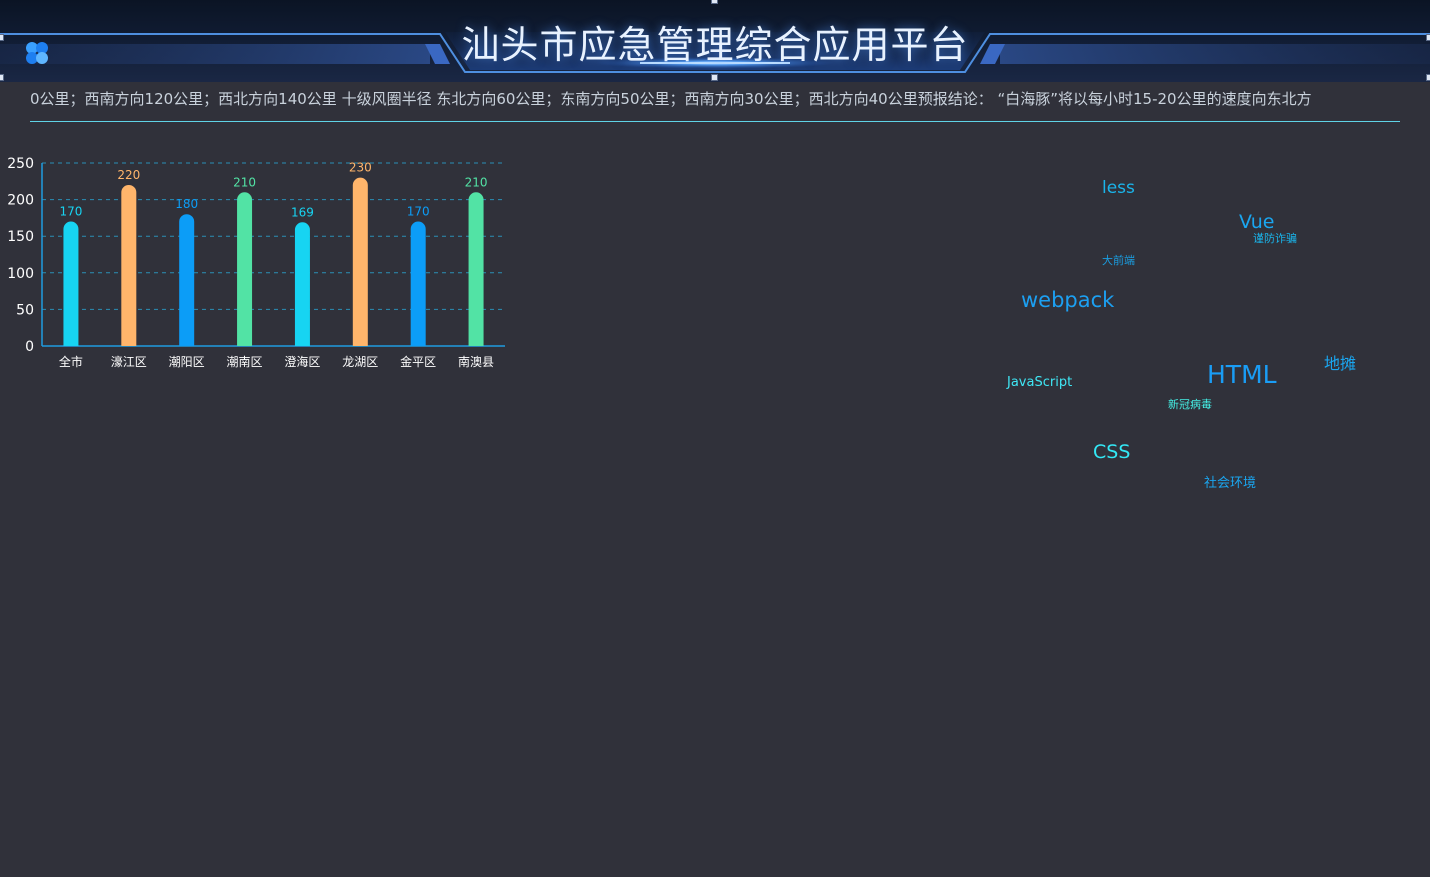 This screenshot has height=877, width=1430. I want to click on bar-value-label: 180, so click(186, 204).